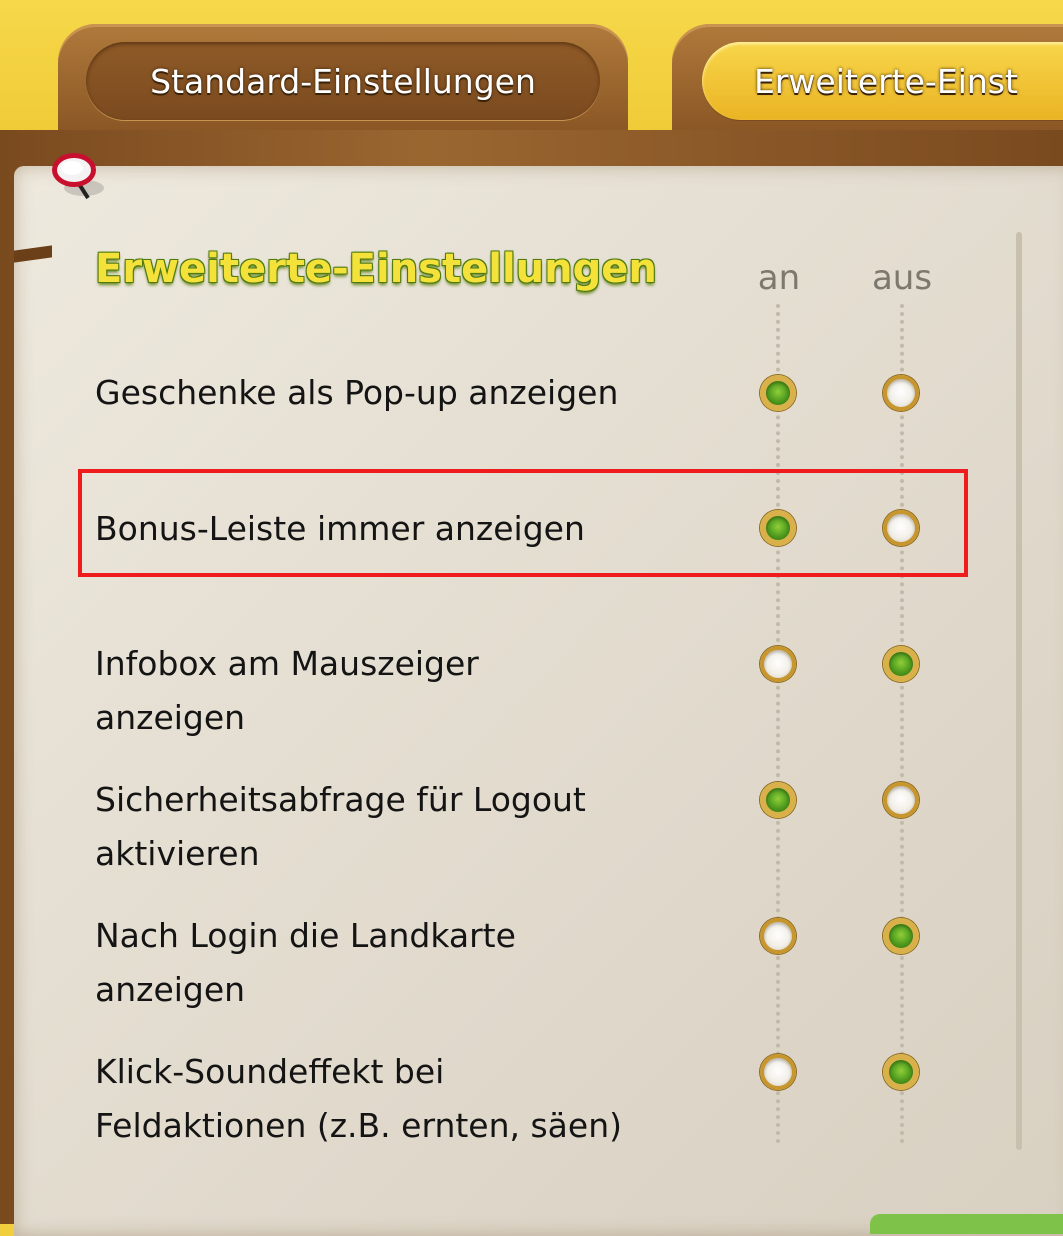 The width and height of the screenshot is (1063, 1236). I want to click on green-button-edge, so click(966, 1224).